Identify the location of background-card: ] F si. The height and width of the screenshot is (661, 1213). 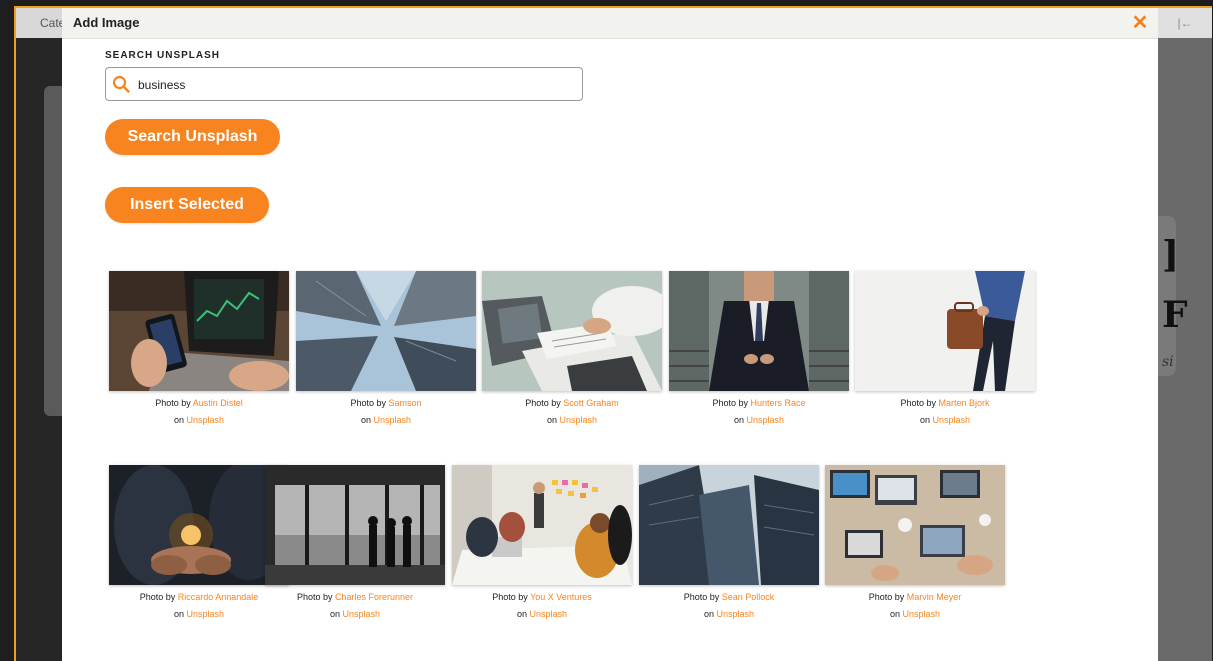
(1173, 296).